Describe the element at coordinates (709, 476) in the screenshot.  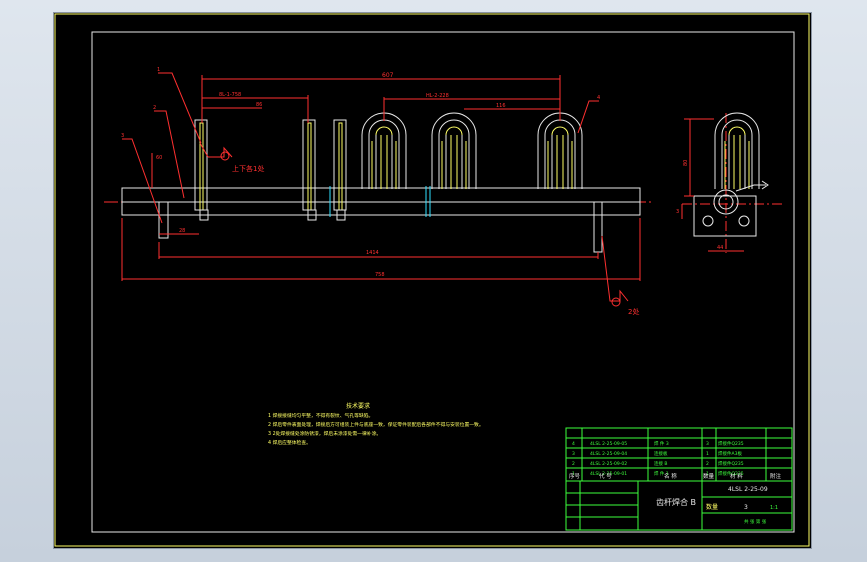
I see `bom-header-qty: 数量` at that location.